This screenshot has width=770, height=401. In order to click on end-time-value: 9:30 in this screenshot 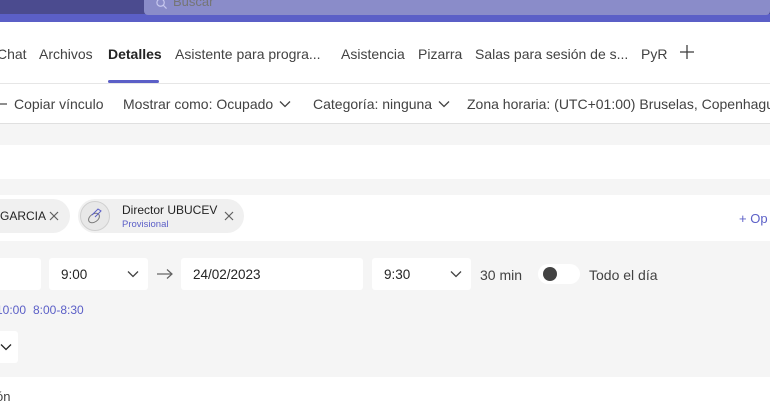, I will do `click(397, 274)`.